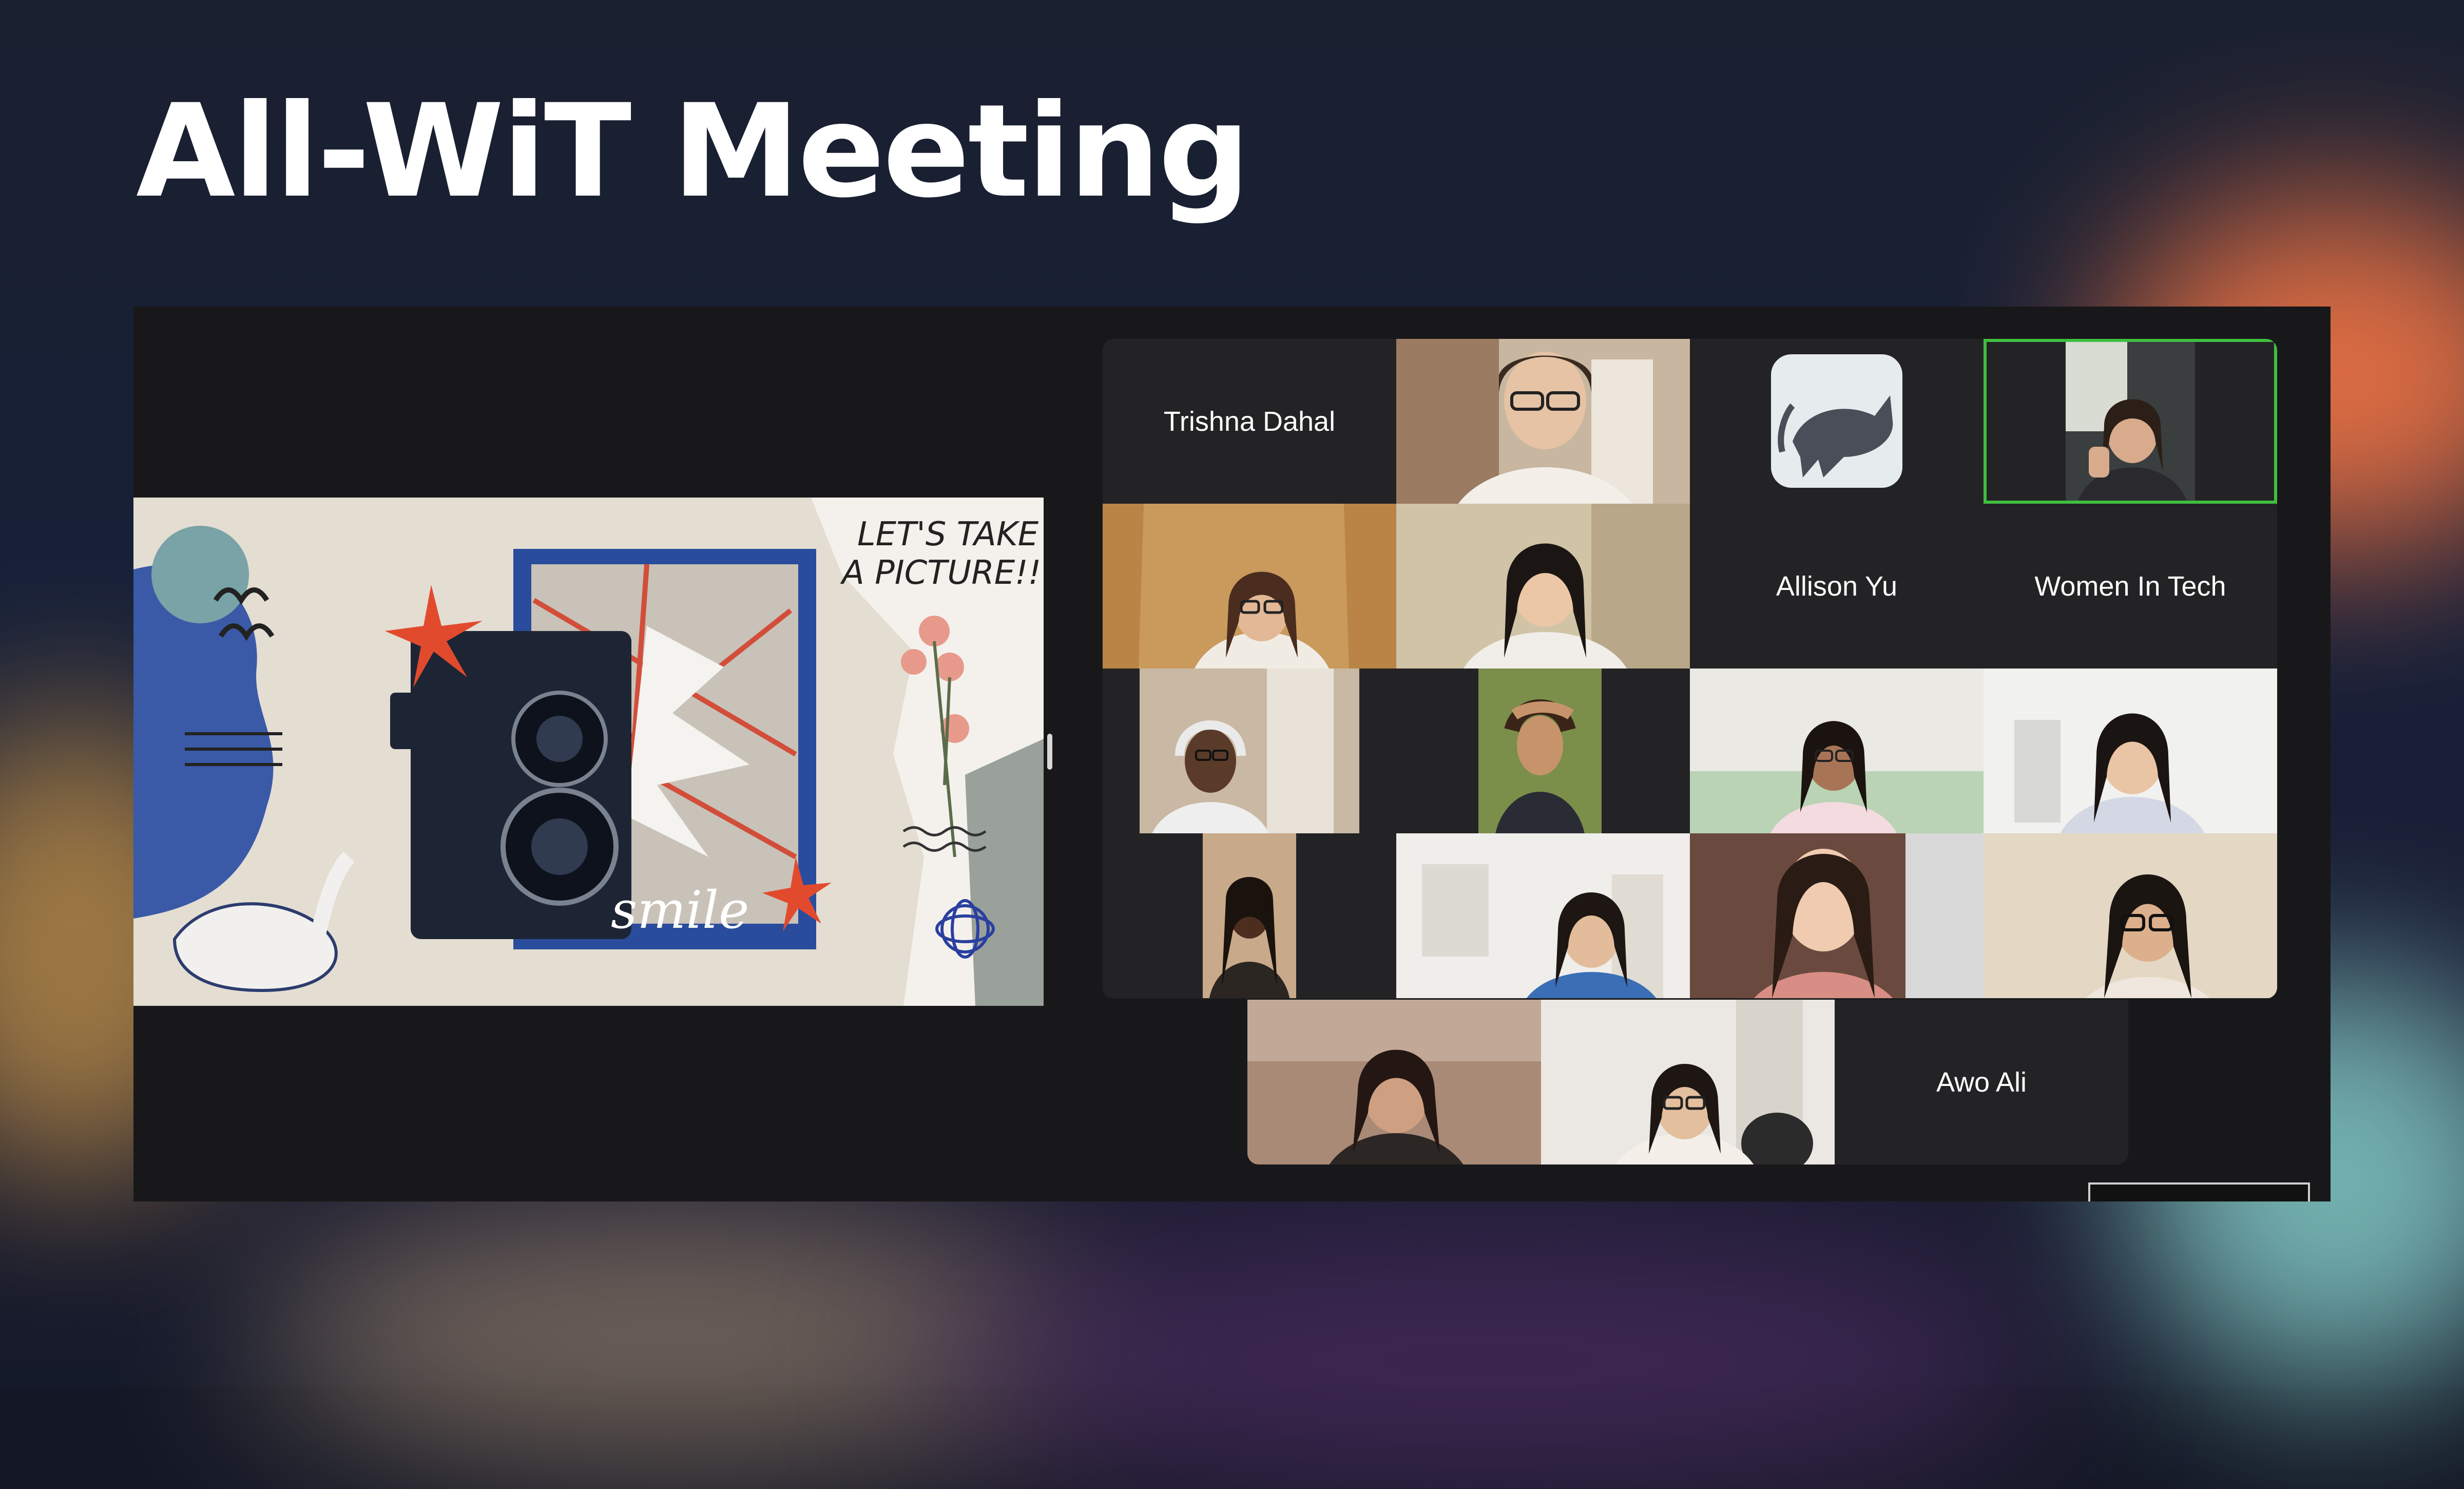  I want to click on shared-screen: LET'S TAKE A PICTURE!! smile, so click(588, 752).